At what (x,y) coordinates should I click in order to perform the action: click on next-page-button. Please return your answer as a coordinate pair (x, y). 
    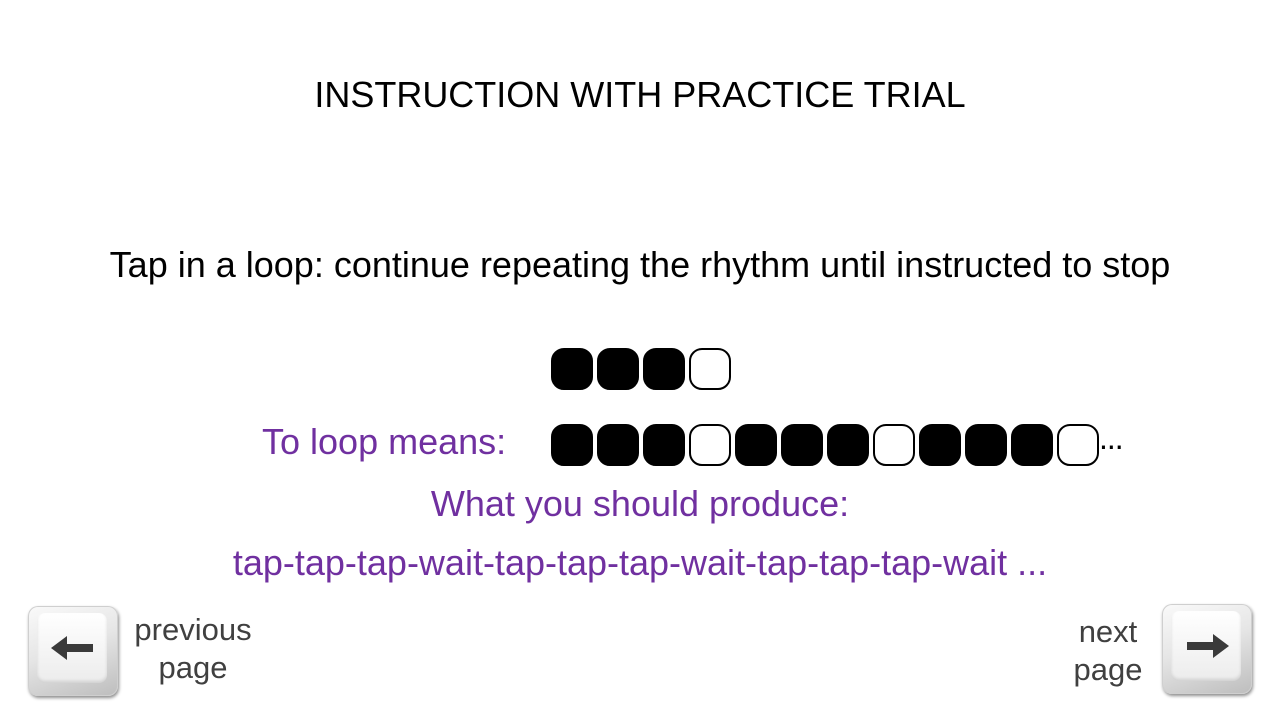
    Looking at the image, I should click on (1207, 649).